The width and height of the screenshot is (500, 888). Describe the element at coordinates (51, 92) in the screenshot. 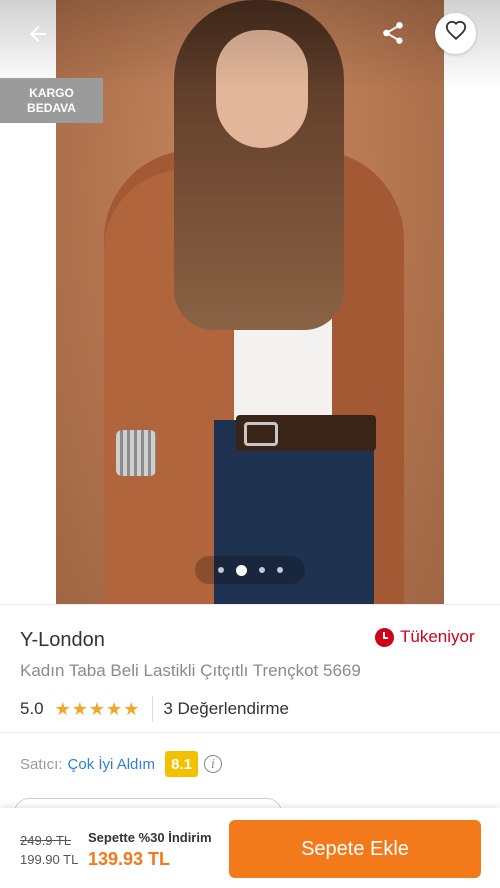

I see `badge-line-1: KARGO` at that location.